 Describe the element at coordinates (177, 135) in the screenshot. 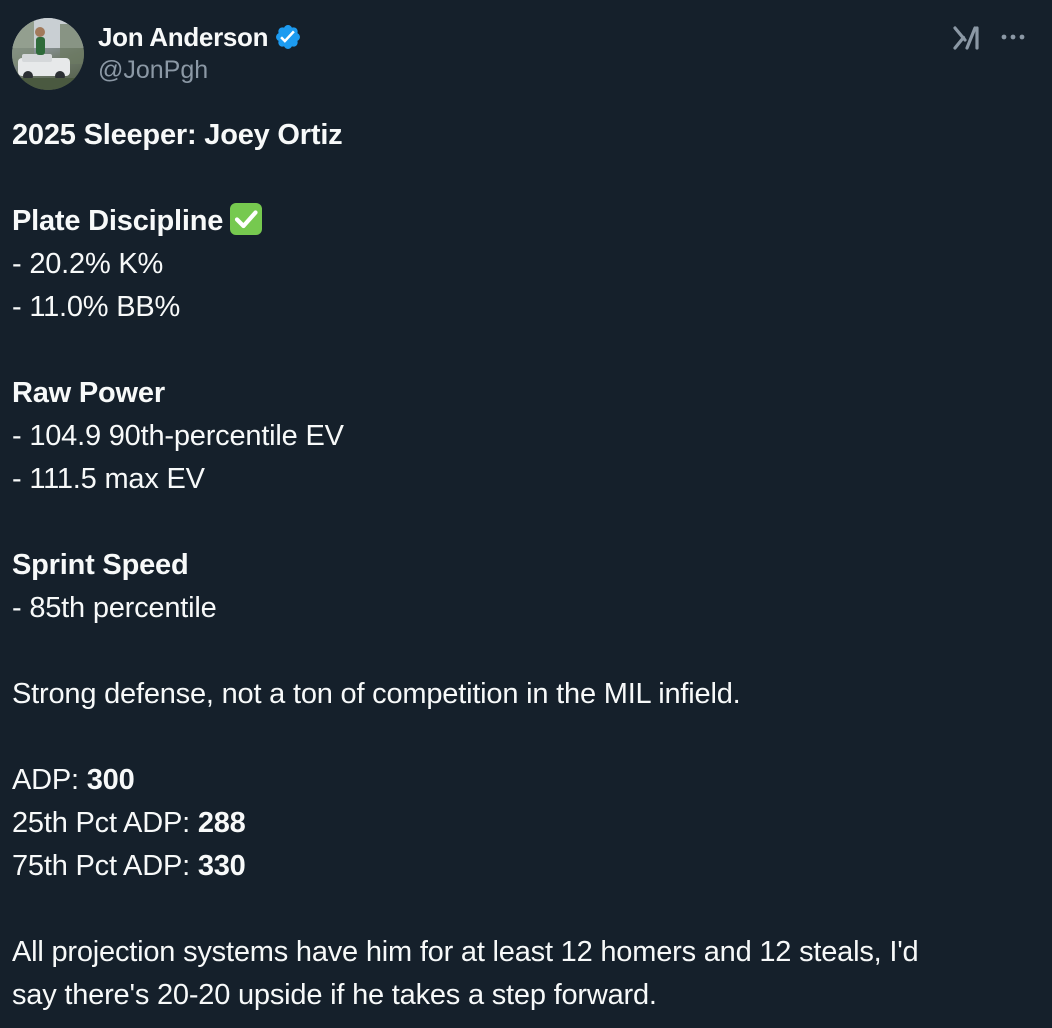

I see `tweet-title: 2025 Sleeper: Joey Ortiz` at that location.